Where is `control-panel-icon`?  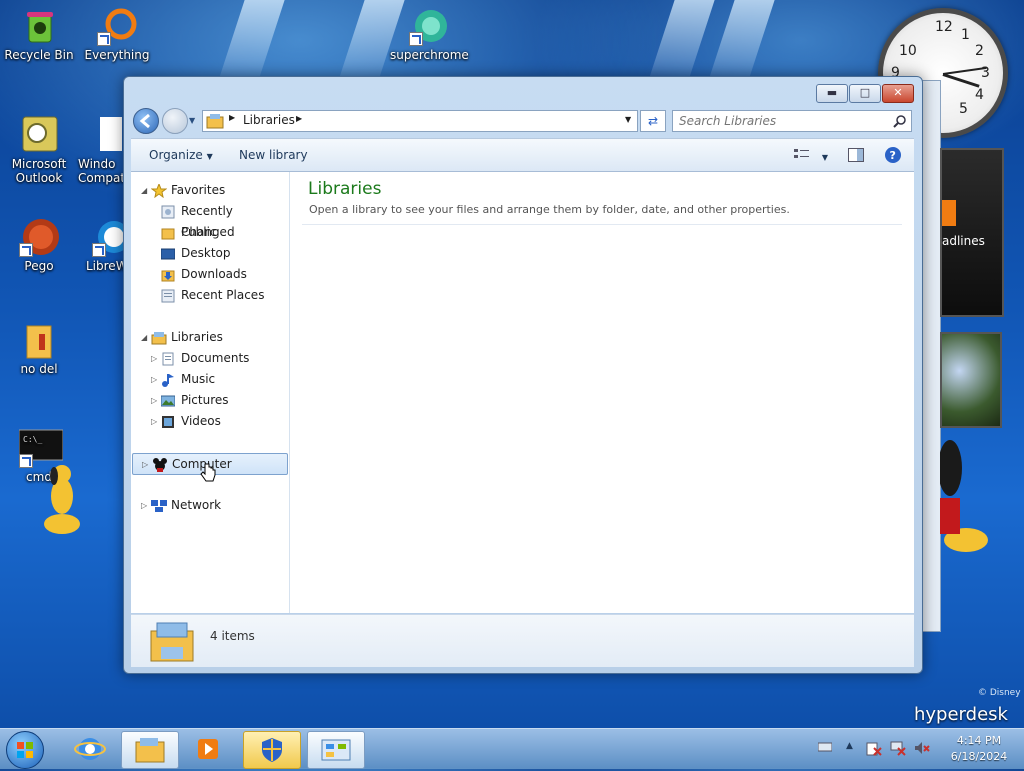
control-panel-icon is located at coordinates (336, 750).